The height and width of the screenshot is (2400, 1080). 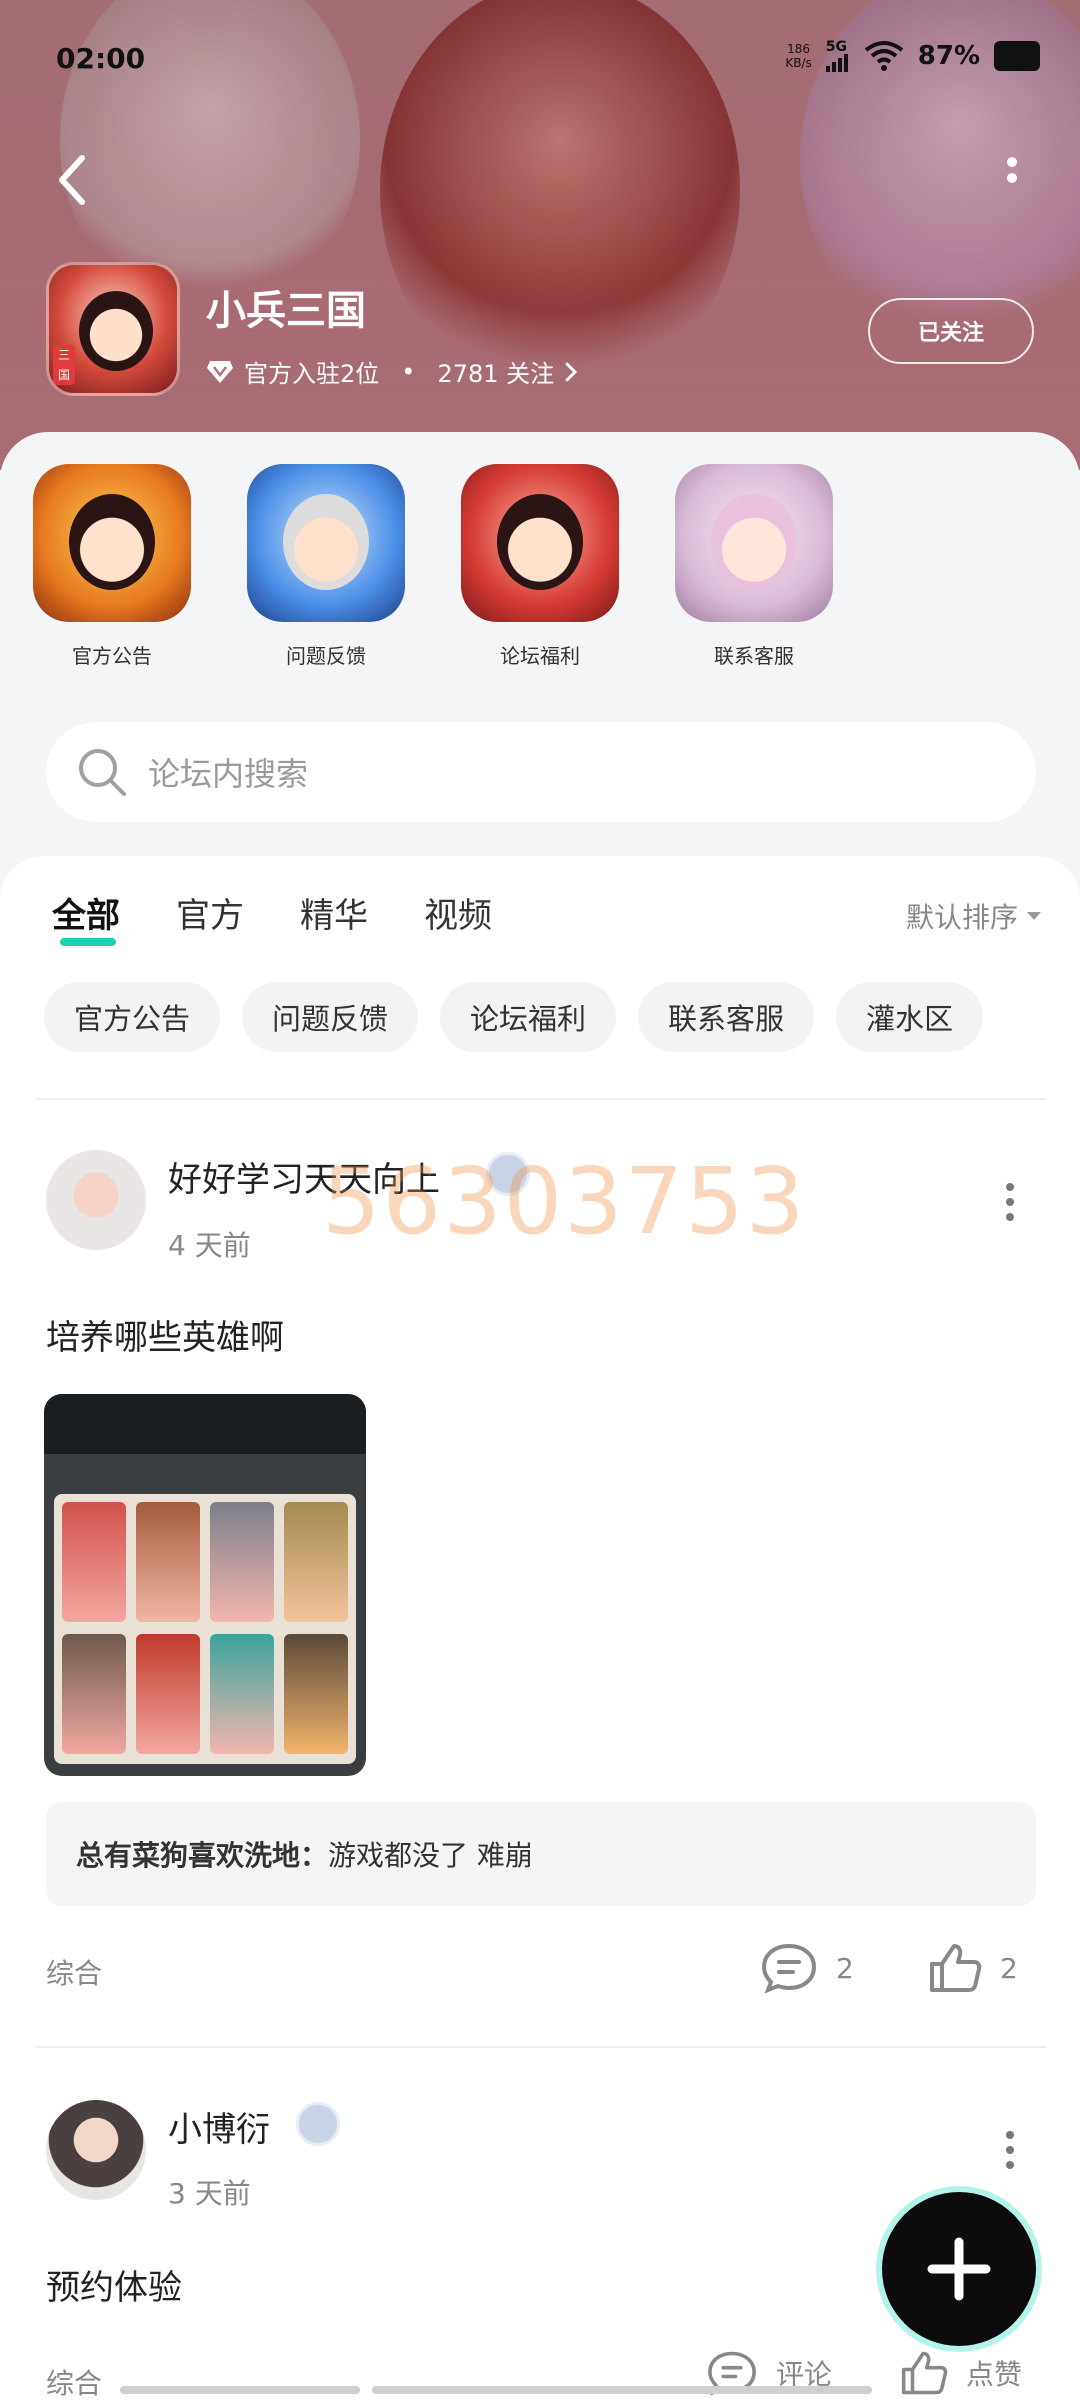 What do you see at coordinates (910, 1017) in the screenshot?
I see `chip-chat: 灌水区` at bounding box center [910, 1017].